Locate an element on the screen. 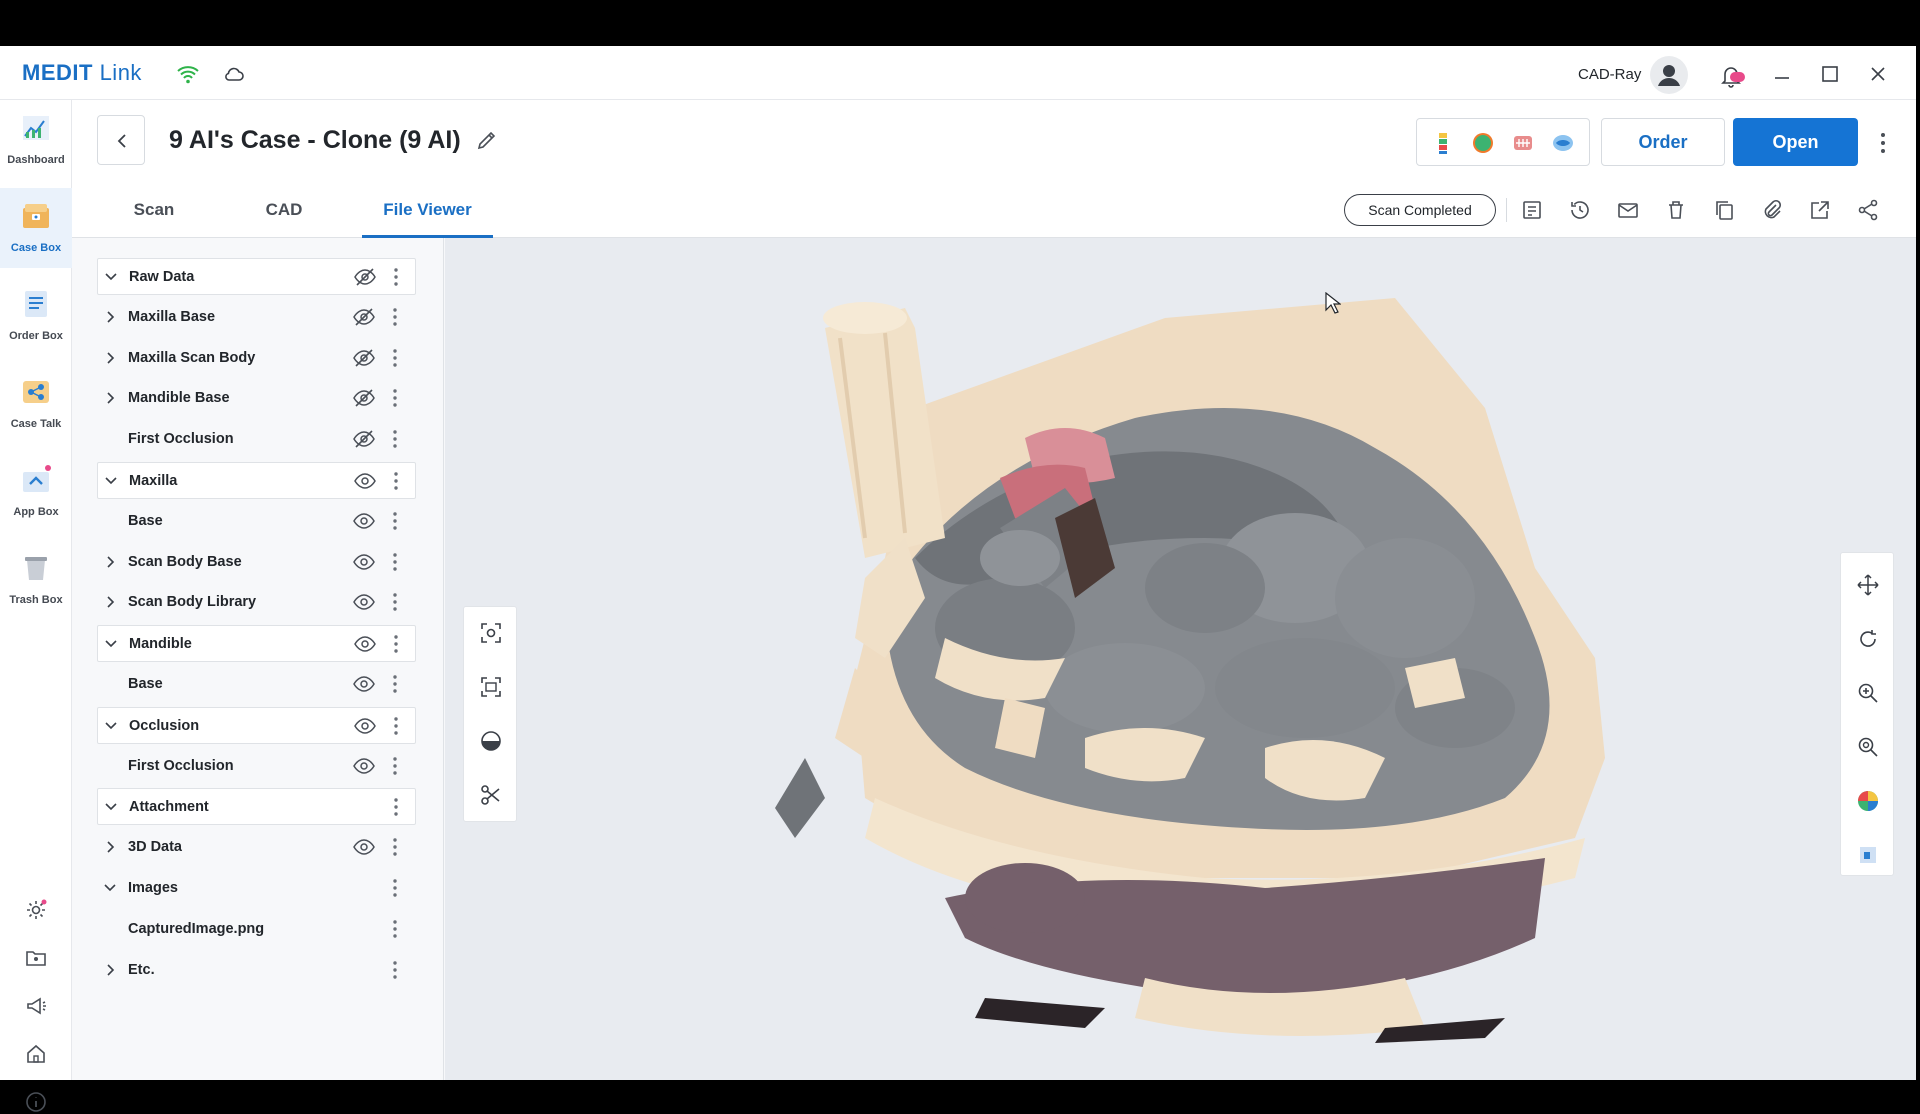 The height and width of the screenshot is (1114, 1920). jaw-scan-app-icon is located at coordinates (1563, 143).